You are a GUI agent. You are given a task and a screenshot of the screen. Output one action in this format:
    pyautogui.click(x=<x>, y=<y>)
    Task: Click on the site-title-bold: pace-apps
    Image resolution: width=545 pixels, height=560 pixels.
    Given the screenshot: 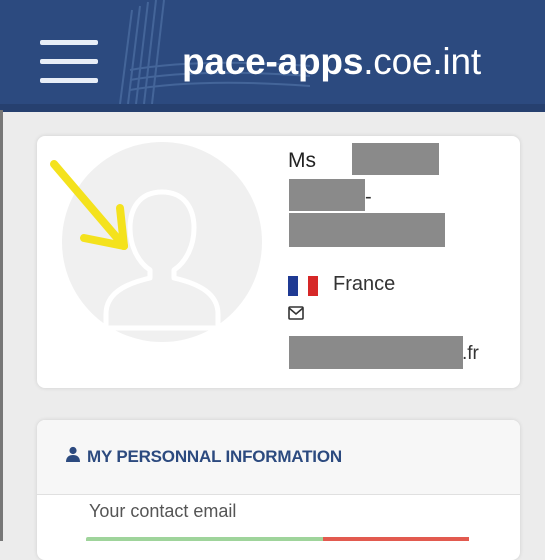 What is the action you would take?
    pyautogui.click(x=273, y=61)
    